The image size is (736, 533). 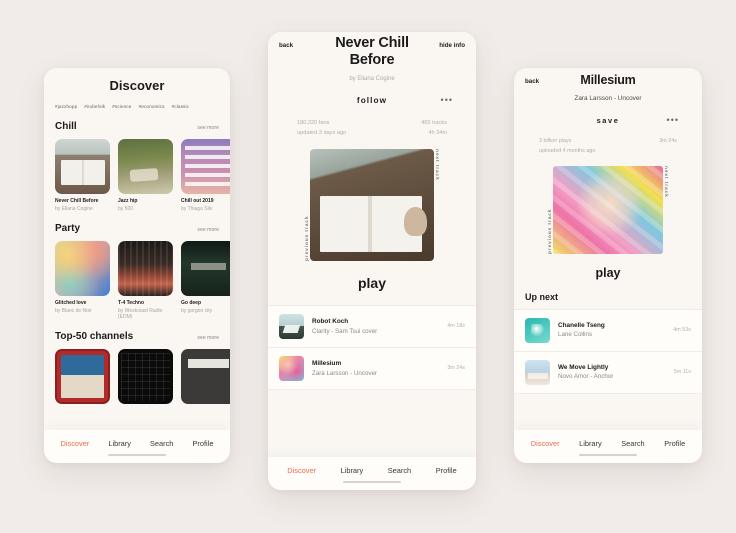 I want to click on card-subtitle: by 500, so click(x=126, y=208).